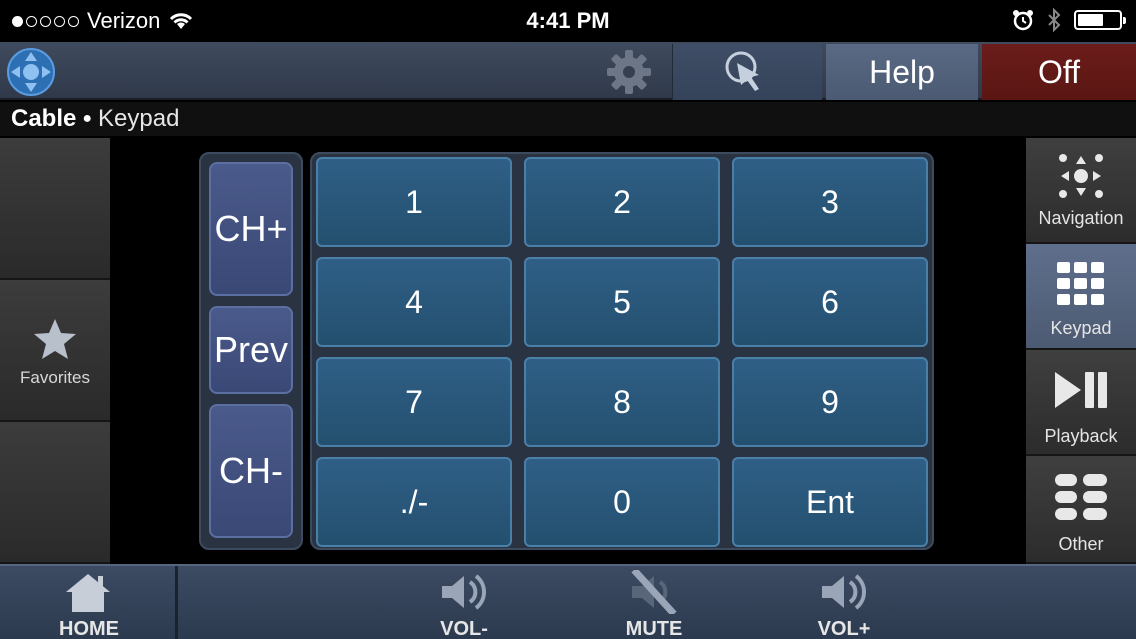 This screenshot has height=639, width=1136. What do you see at coordinates (622, 302) in the screenshot?
I see `key-5: 5` at bounding box center [622, 302].